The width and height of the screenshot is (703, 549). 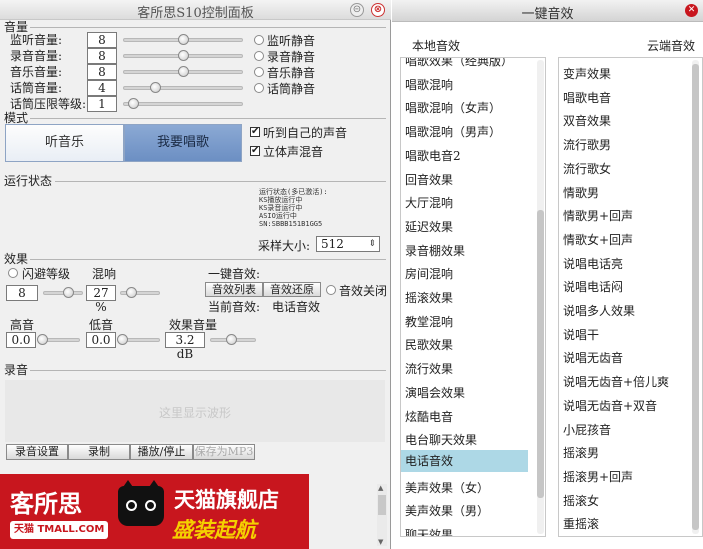 I want to click on record-volume-field: 8, so click(x=102, y=56).